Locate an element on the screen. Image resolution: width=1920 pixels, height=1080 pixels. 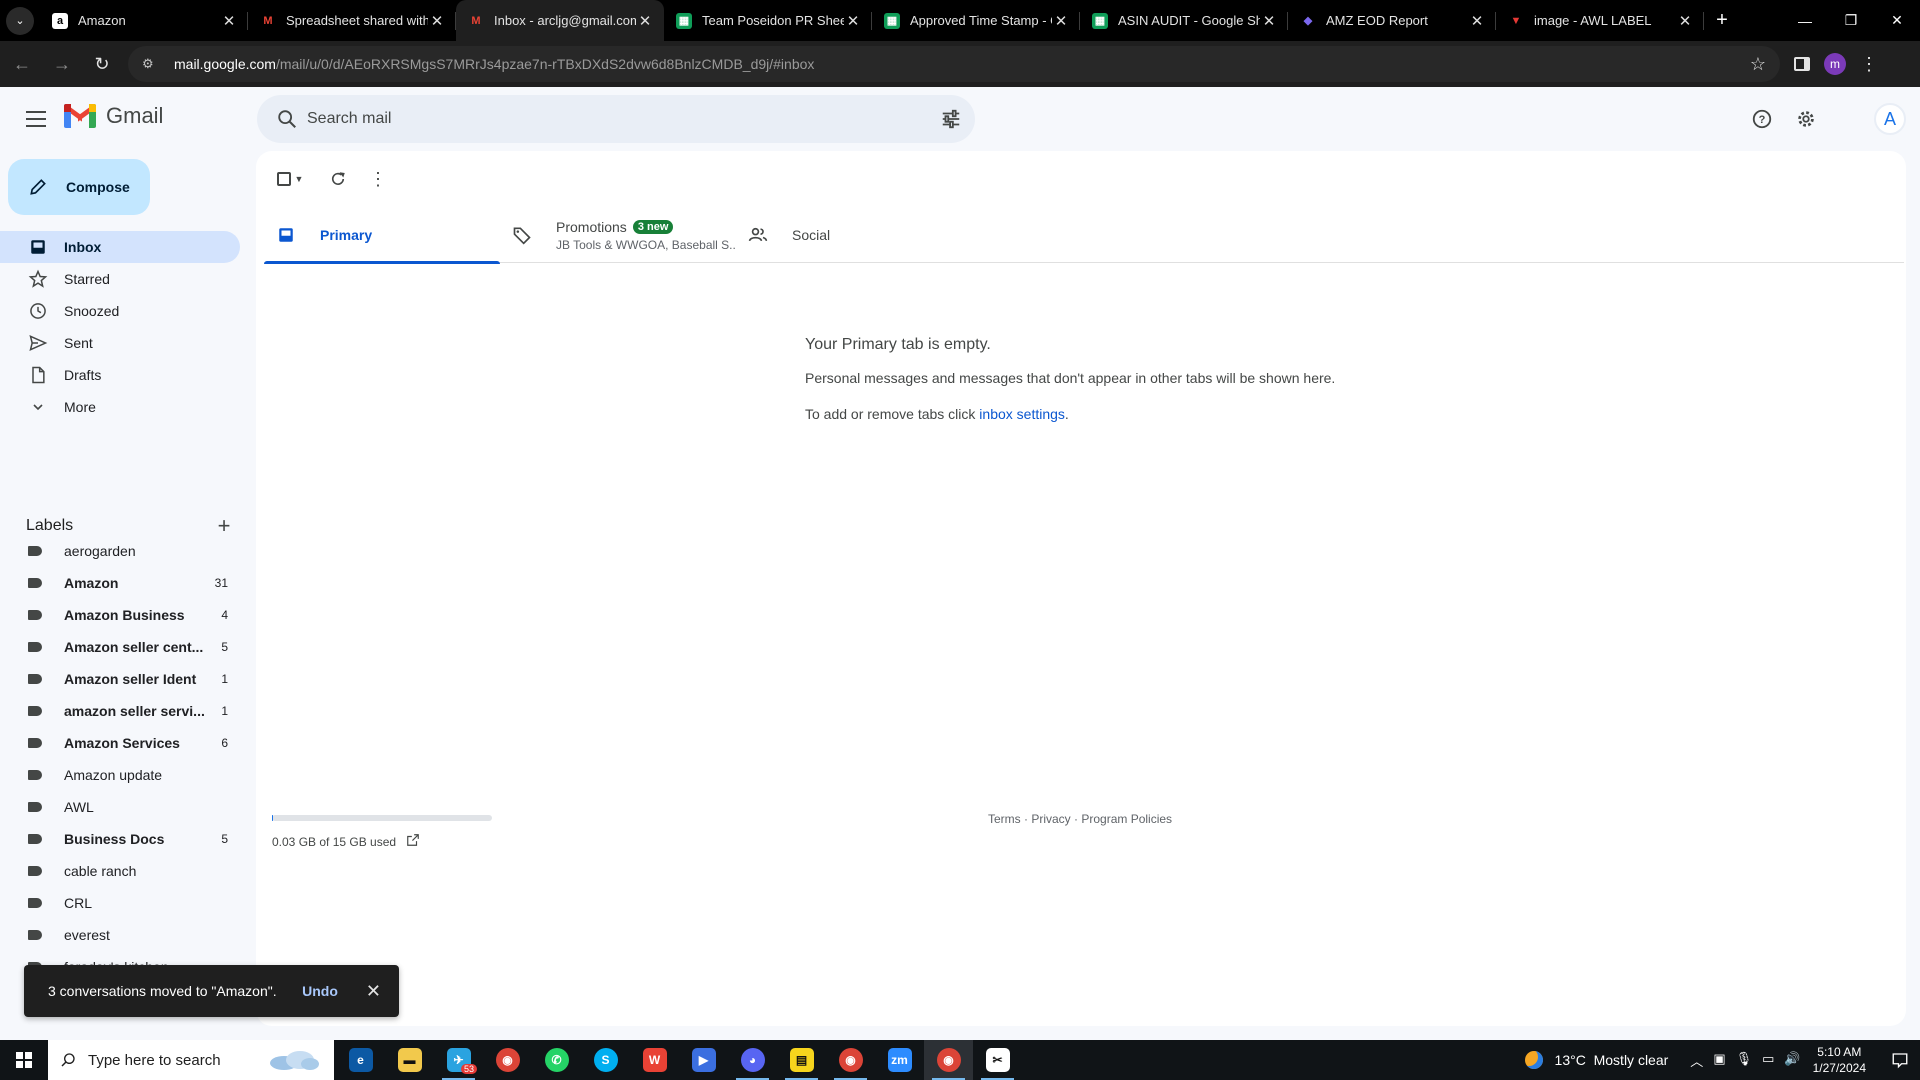
taskbar-app-capcut: ✂ is located at coordinates (997, 1060).